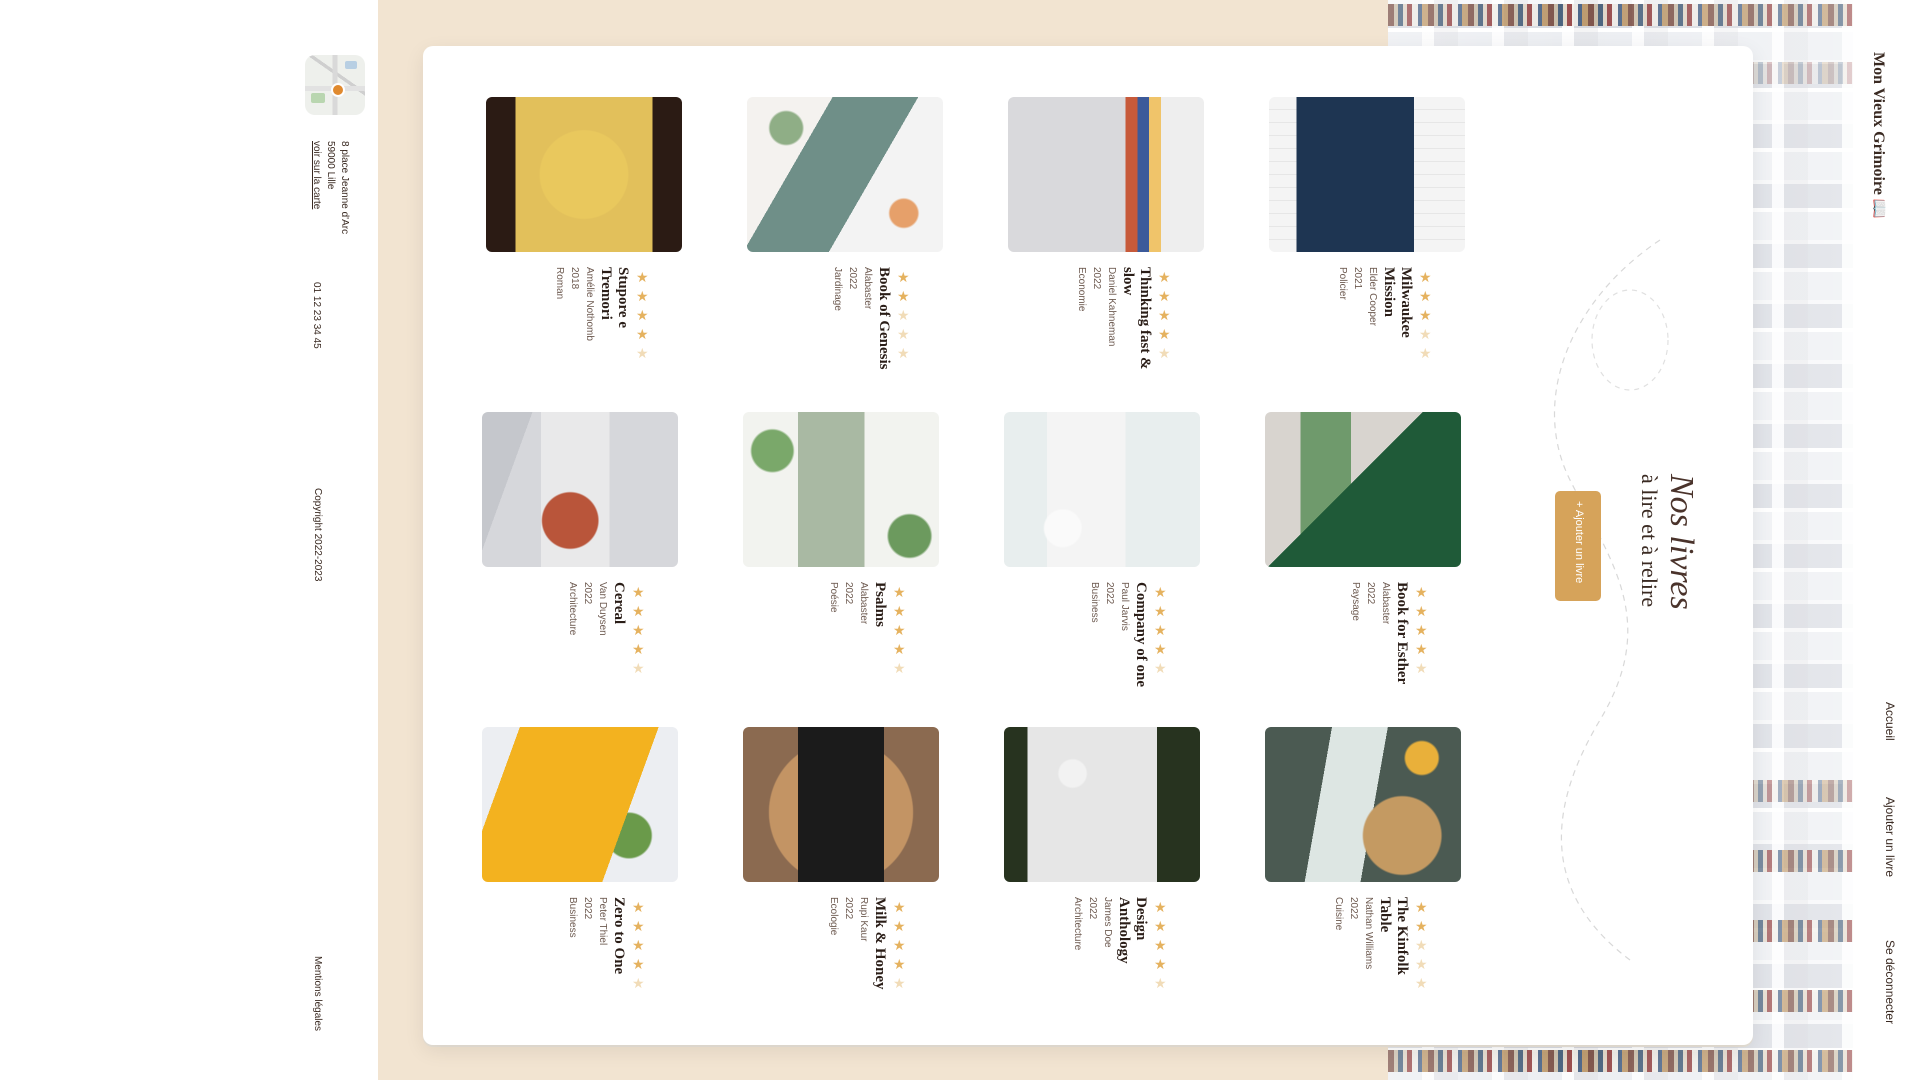 This screenshot has width=1920, height=1080. Describe the element at coordinates (1890, 721) in the screenshot. I see `nav-home: Accueil` at that location.